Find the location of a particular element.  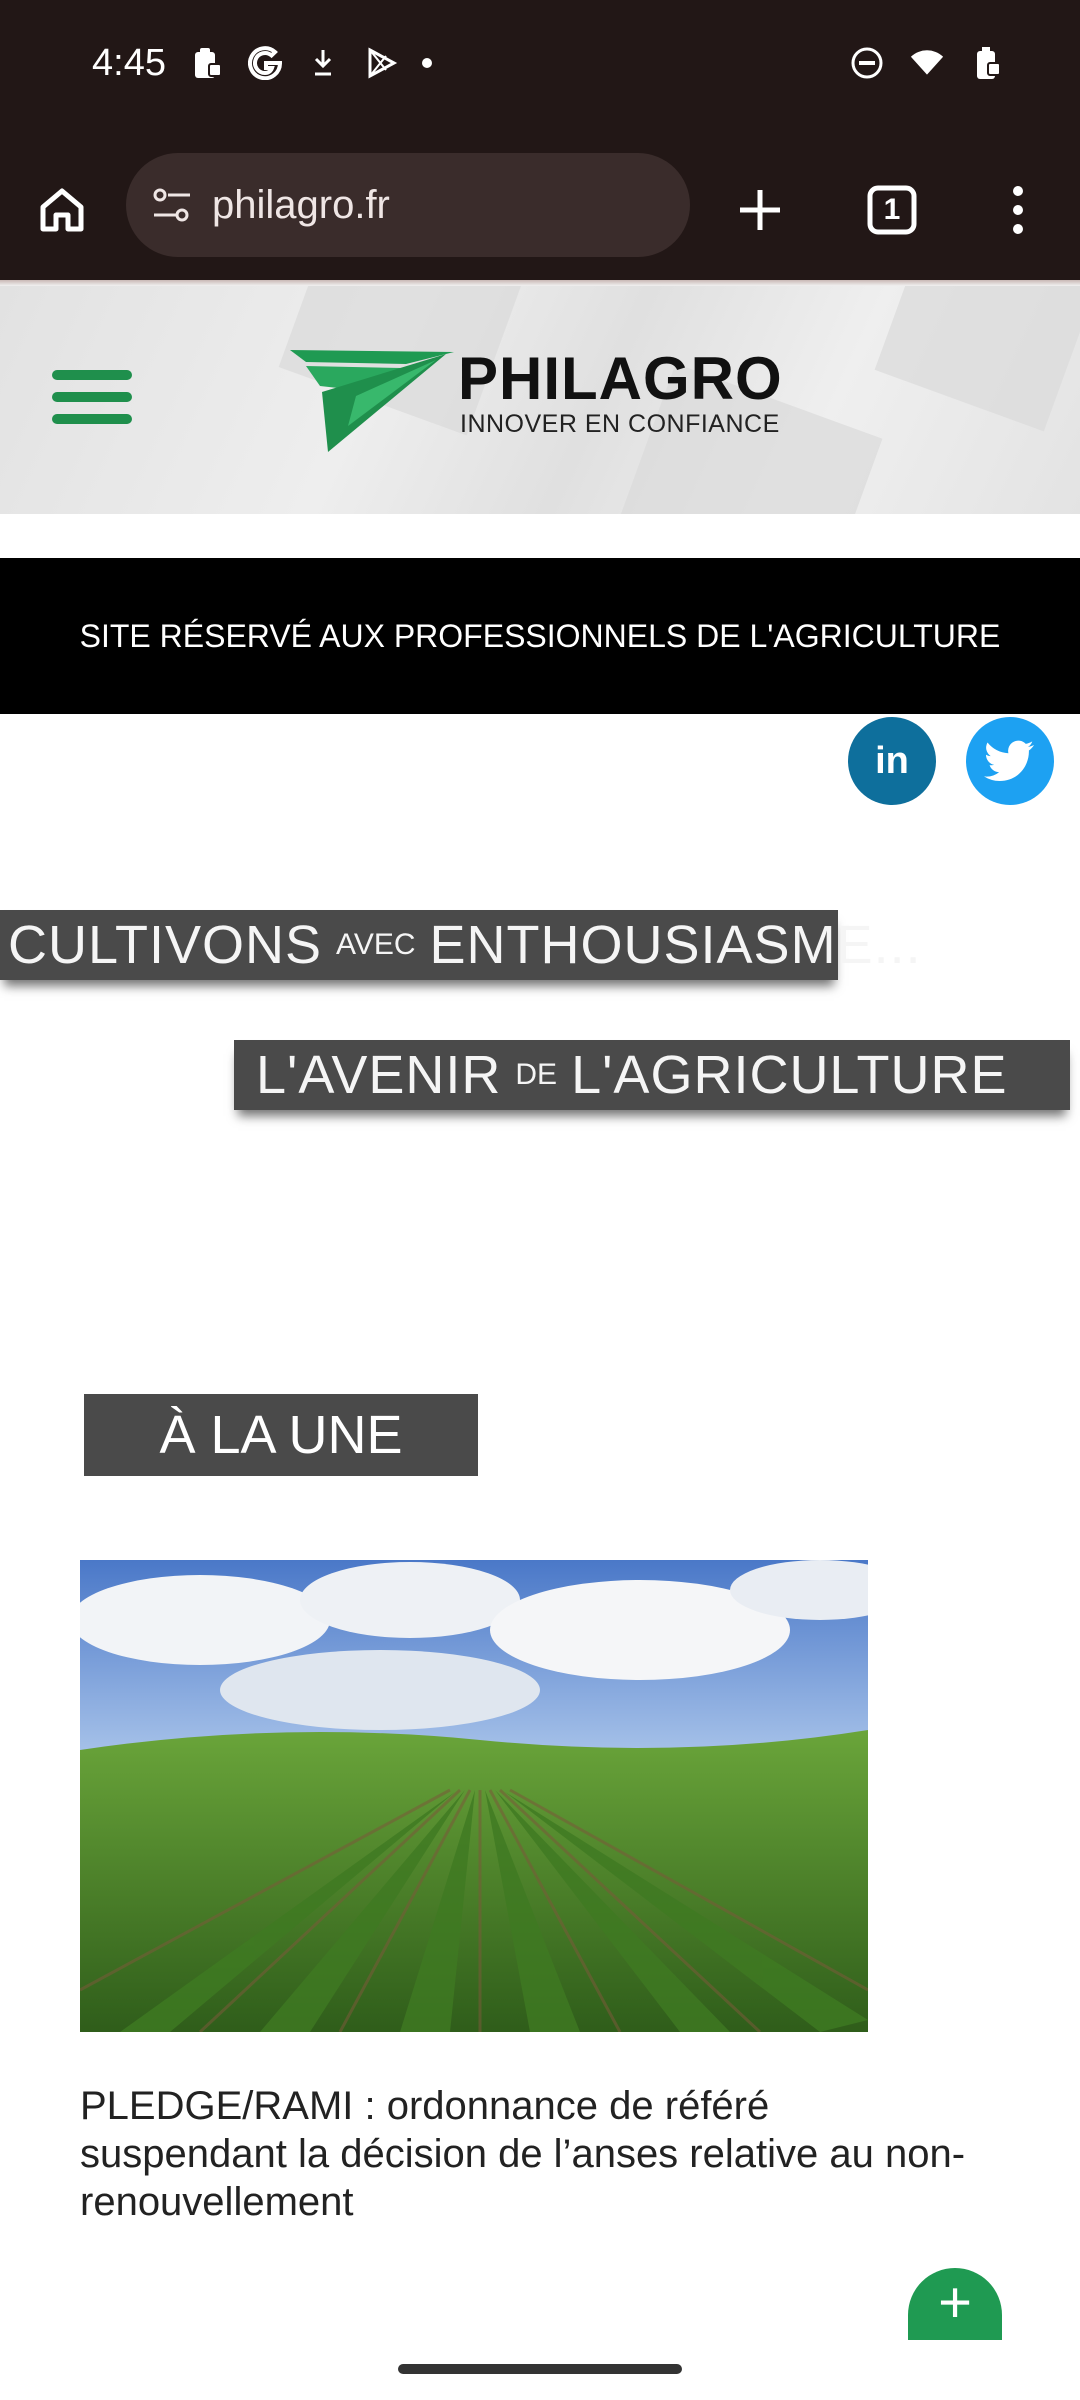

linkedin-icon: in is located at coordinates (892, 760).